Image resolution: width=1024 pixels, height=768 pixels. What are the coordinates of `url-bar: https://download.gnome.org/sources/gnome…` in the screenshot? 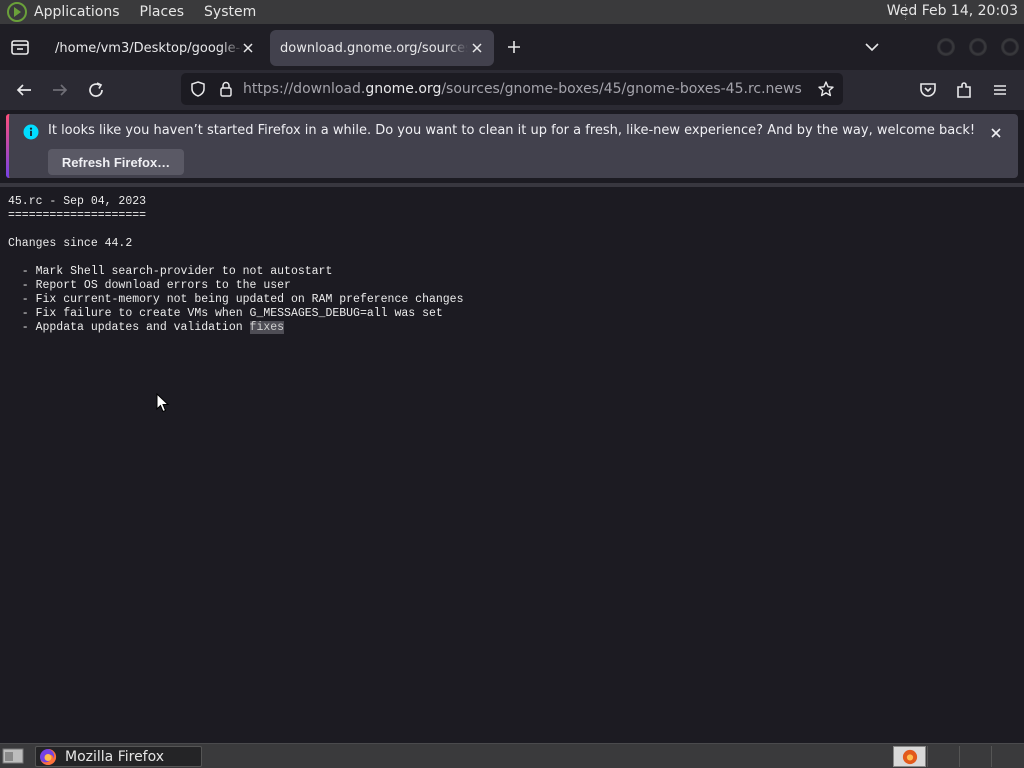 It's located at (512, 89).